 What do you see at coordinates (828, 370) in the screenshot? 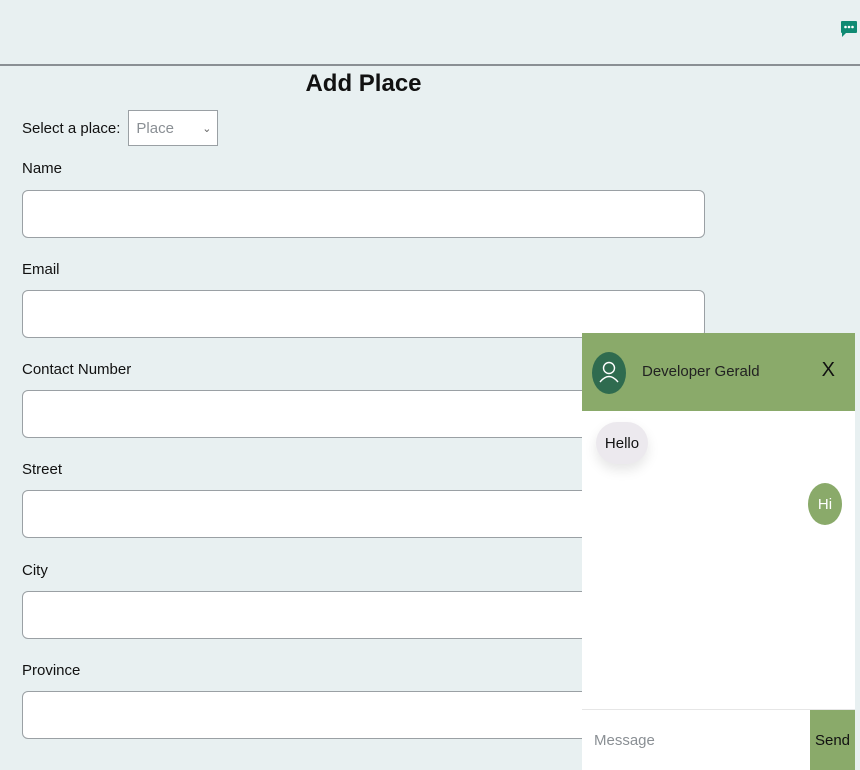
I see `close-chat-button: X` at bounding box center [828, 370].